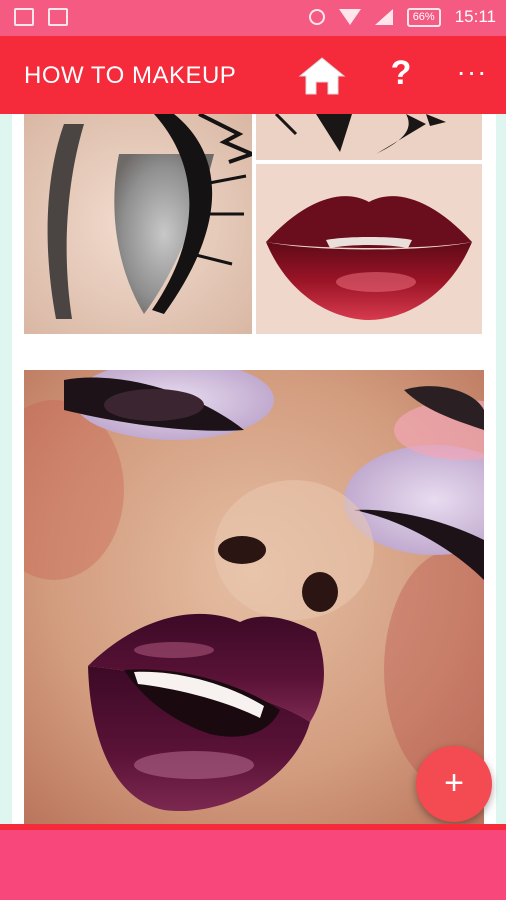  I want to click on bottom-banner, so click(253, 862).